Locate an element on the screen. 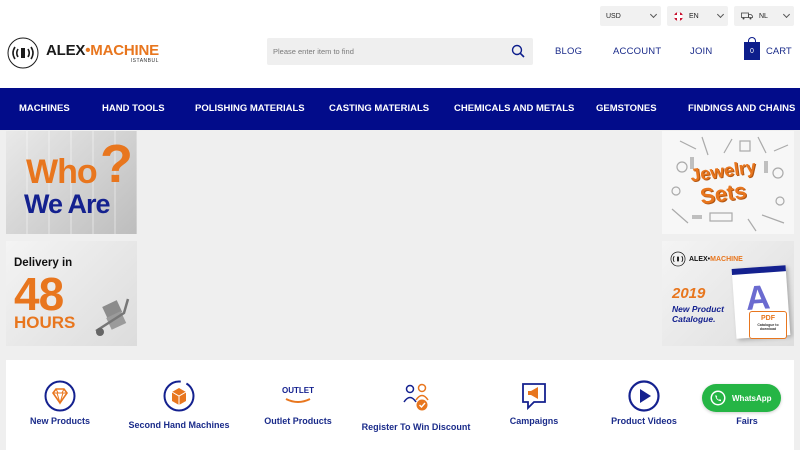 Image resolution: width=800 pixels, height=450 pixels. nav-item-gemstones: GEMSTONES is located at coordinates (626, 108).